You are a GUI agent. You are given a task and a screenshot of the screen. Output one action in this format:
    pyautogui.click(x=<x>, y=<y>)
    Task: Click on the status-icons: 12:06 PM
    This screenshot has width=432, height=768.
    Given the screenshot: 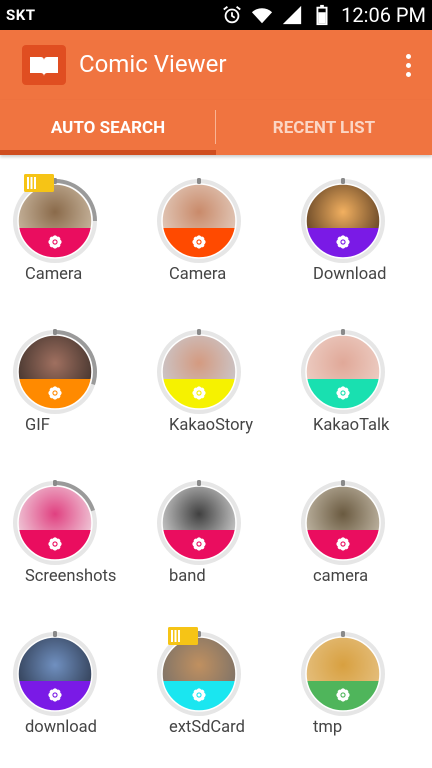 What is the action you would take?
    pyautogui.click(x=323, y=15)
    